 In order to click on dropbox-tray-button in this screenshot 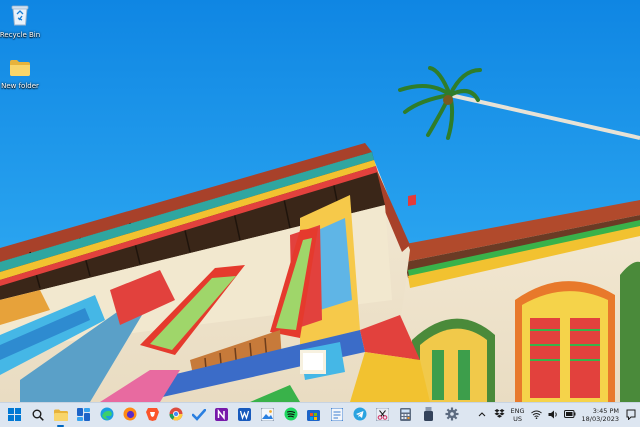, I will do `click(499, 415)`.